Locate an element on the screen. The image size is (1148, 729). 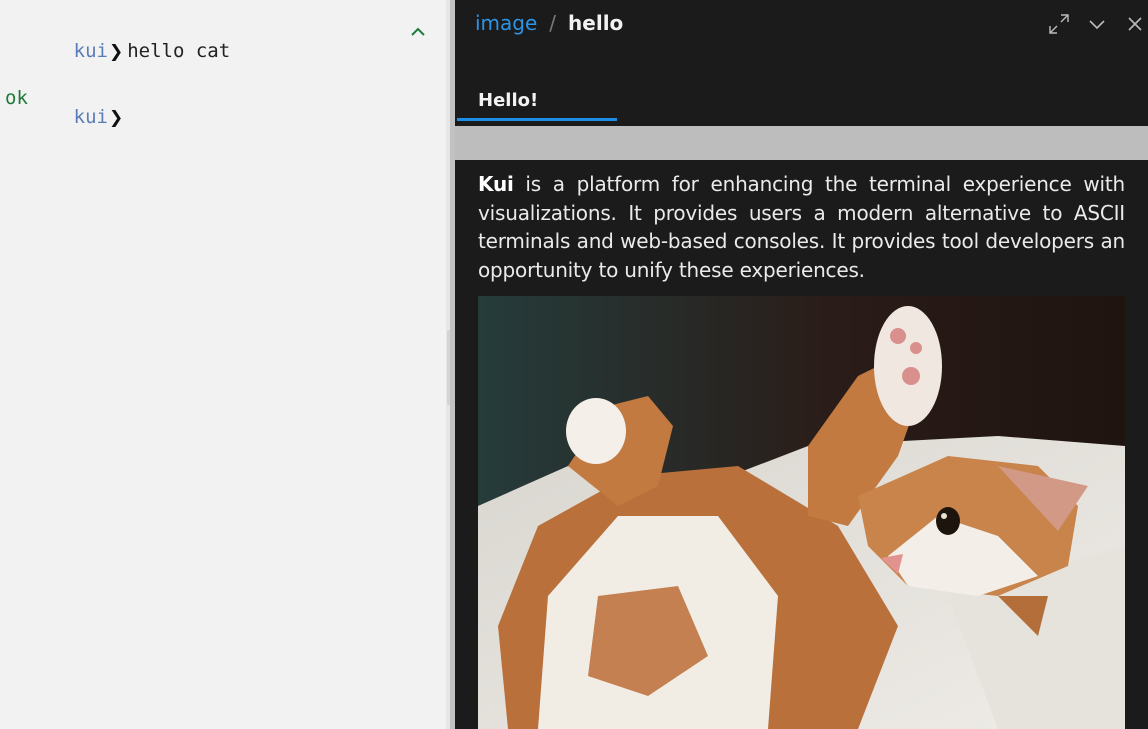
breadcrumb-kind-link: image is located at coordinates (506, 23).